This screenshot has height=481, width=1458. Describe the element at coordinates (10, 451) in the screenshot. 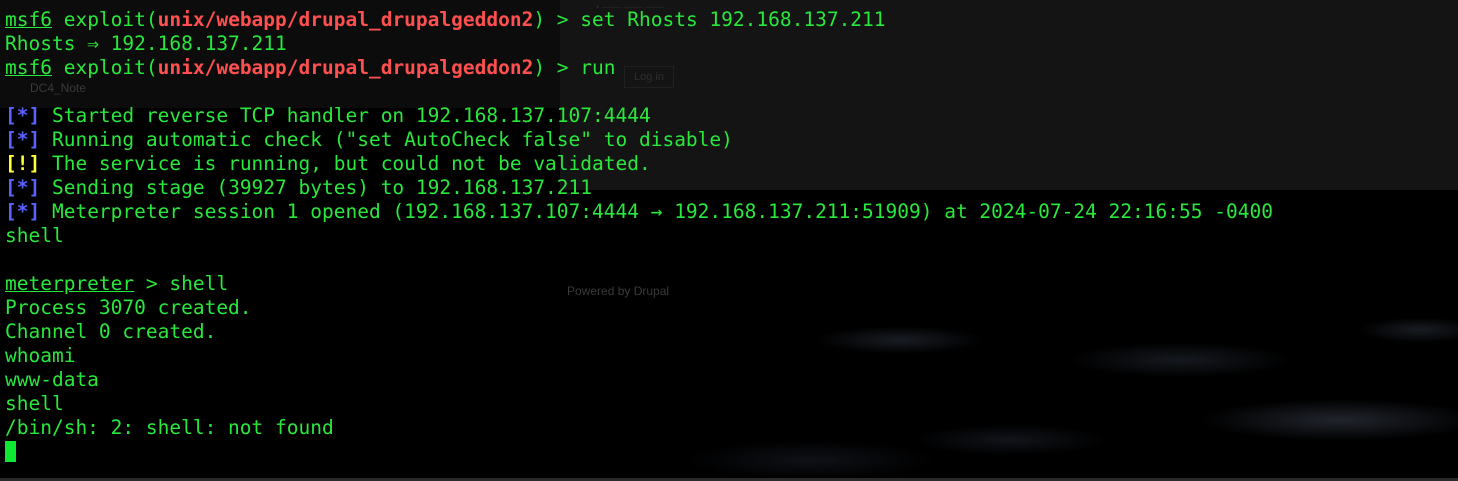

I see `terminal-cursor` at that location.